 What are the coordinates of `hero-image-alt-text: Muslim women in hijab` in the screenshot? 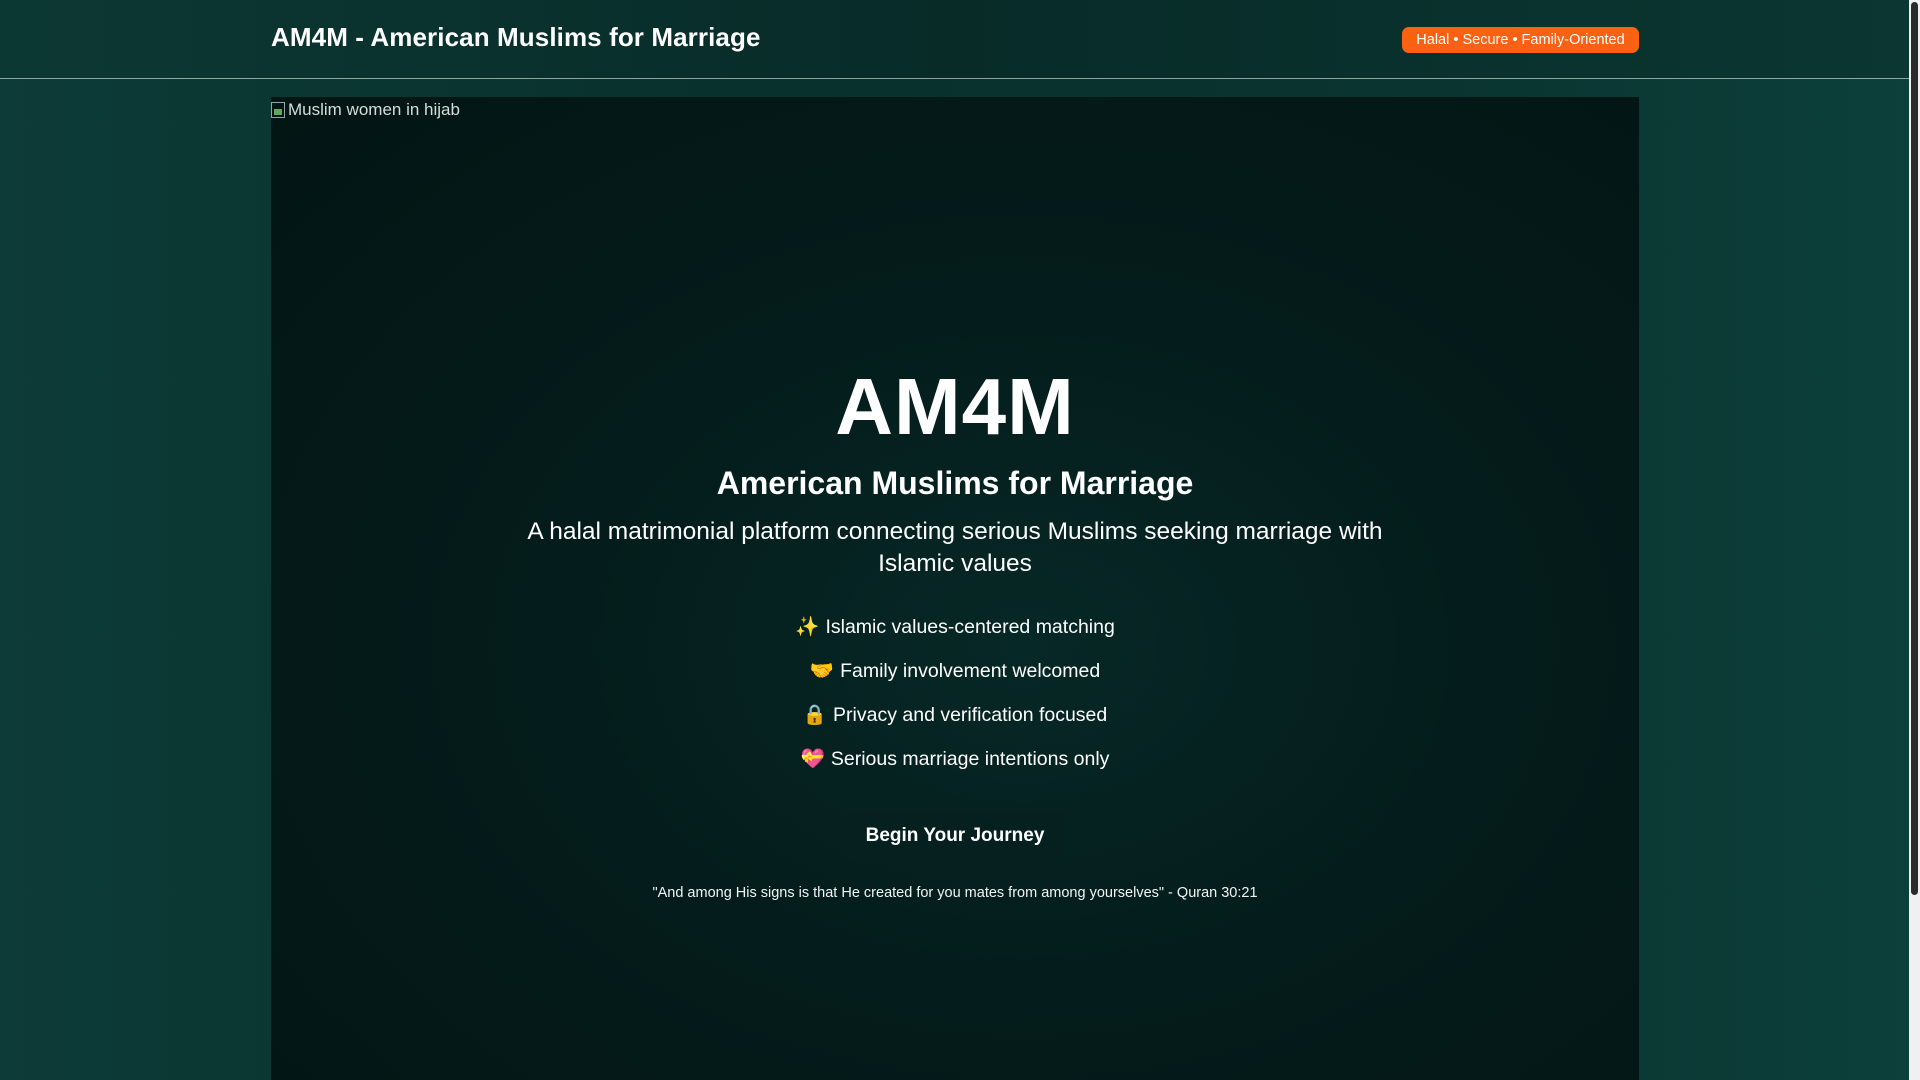 It's located at (374, 109).